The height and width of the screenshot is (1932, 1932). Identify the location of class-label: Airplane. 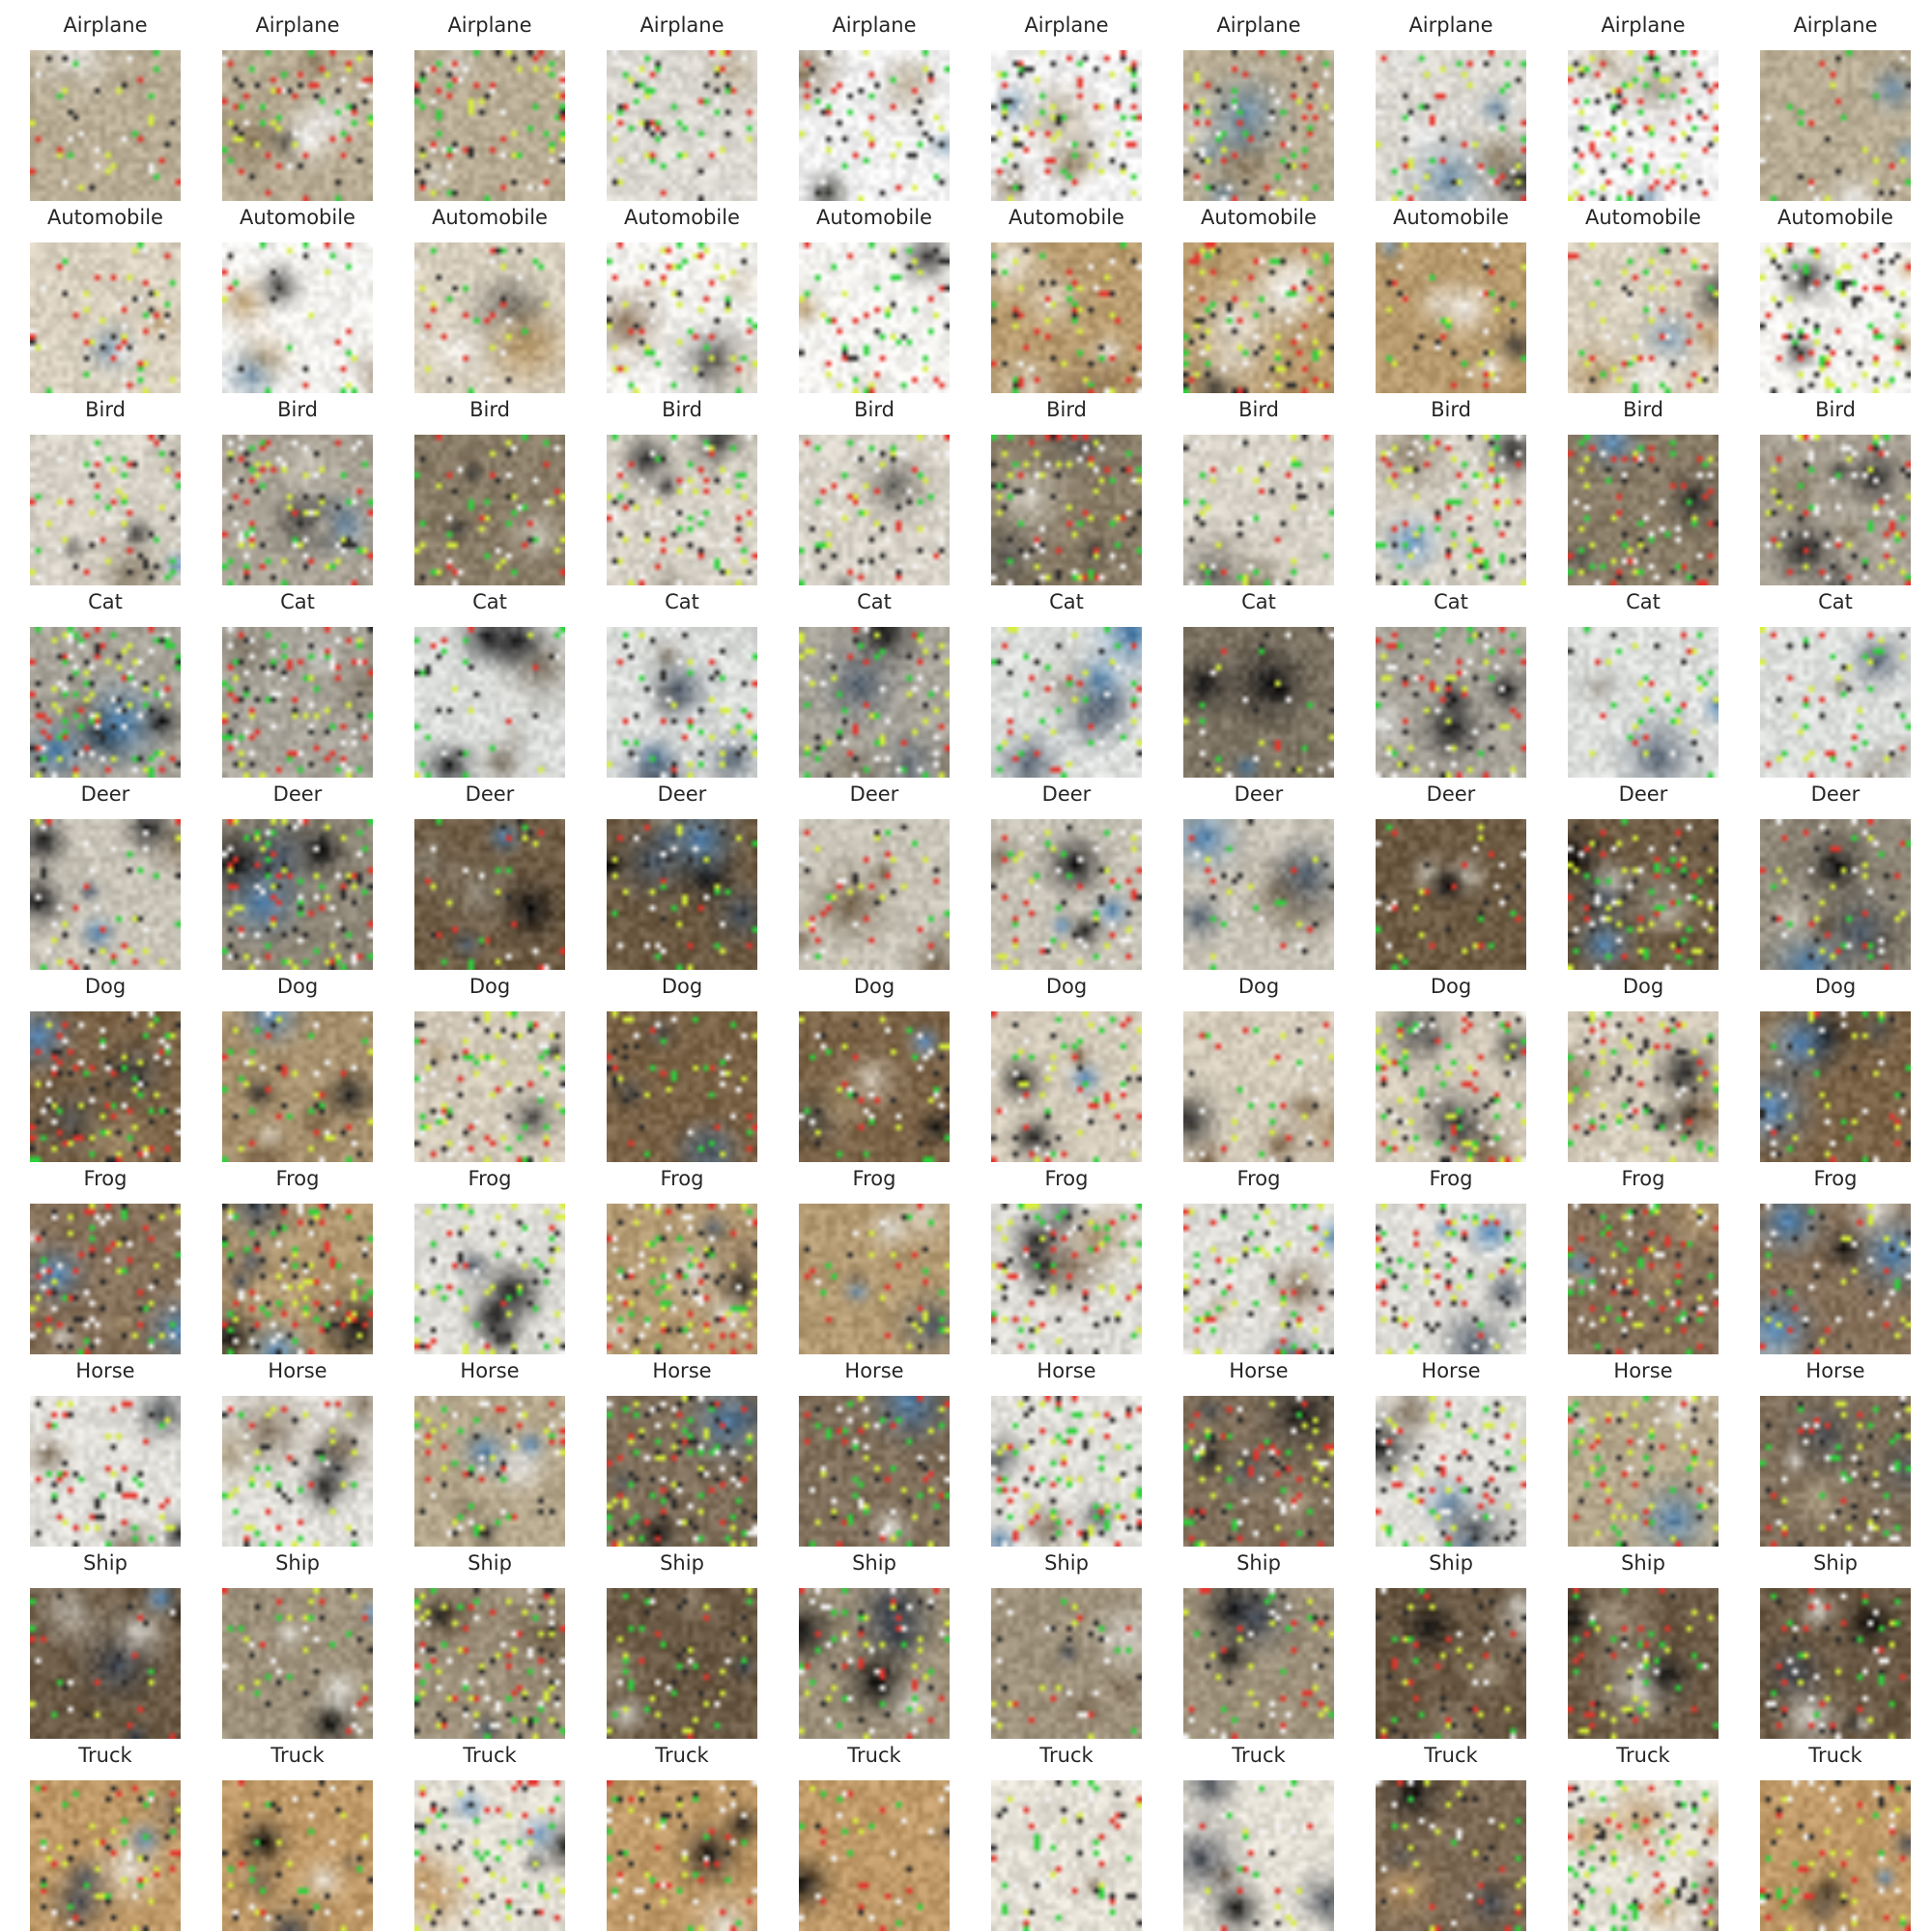
(1258, 25).